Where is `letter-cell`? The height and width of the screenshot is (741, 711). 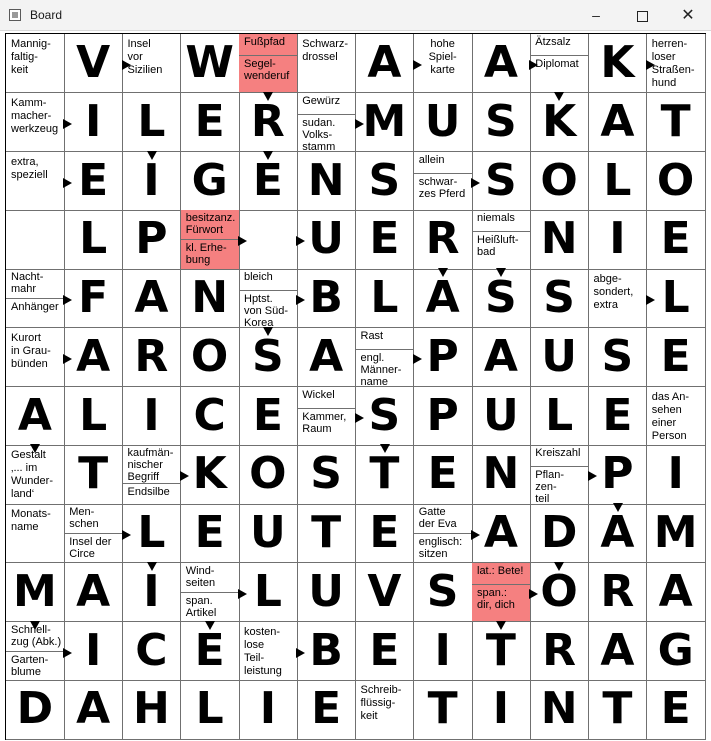
letter-cell is located at coordinates (35, 240).